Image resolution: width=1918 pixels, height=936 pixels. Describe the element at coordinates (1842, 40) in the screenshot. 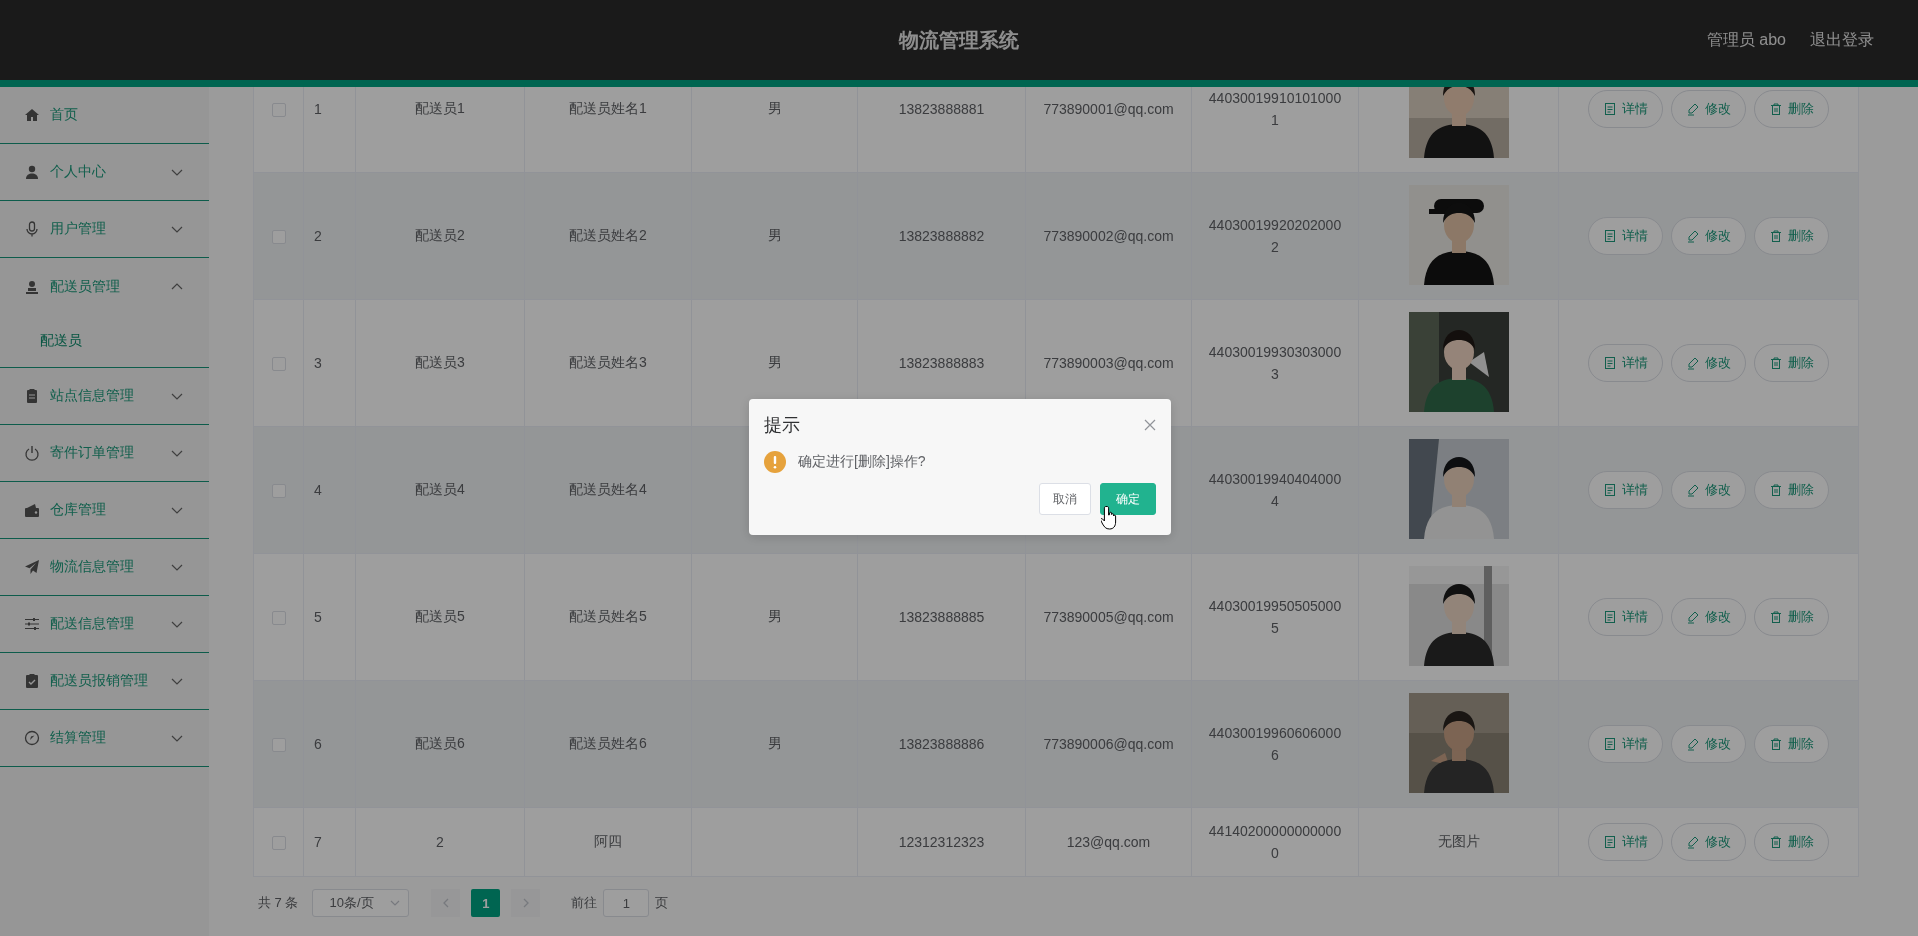

I see `logout-link: 退出登录` at that location.